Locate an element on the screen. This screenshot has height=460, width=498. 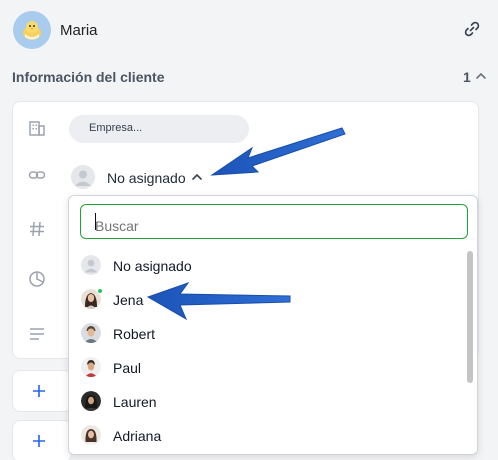
option-label: Lauren is located at coordinates (135, 402).